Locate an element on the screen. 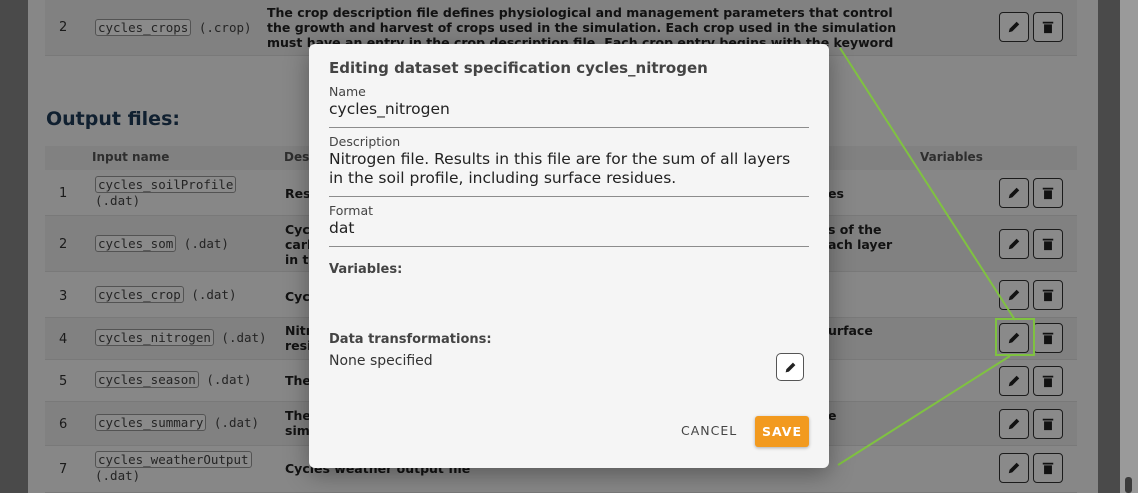  description-field-underline is located at coordinates (569, 196).